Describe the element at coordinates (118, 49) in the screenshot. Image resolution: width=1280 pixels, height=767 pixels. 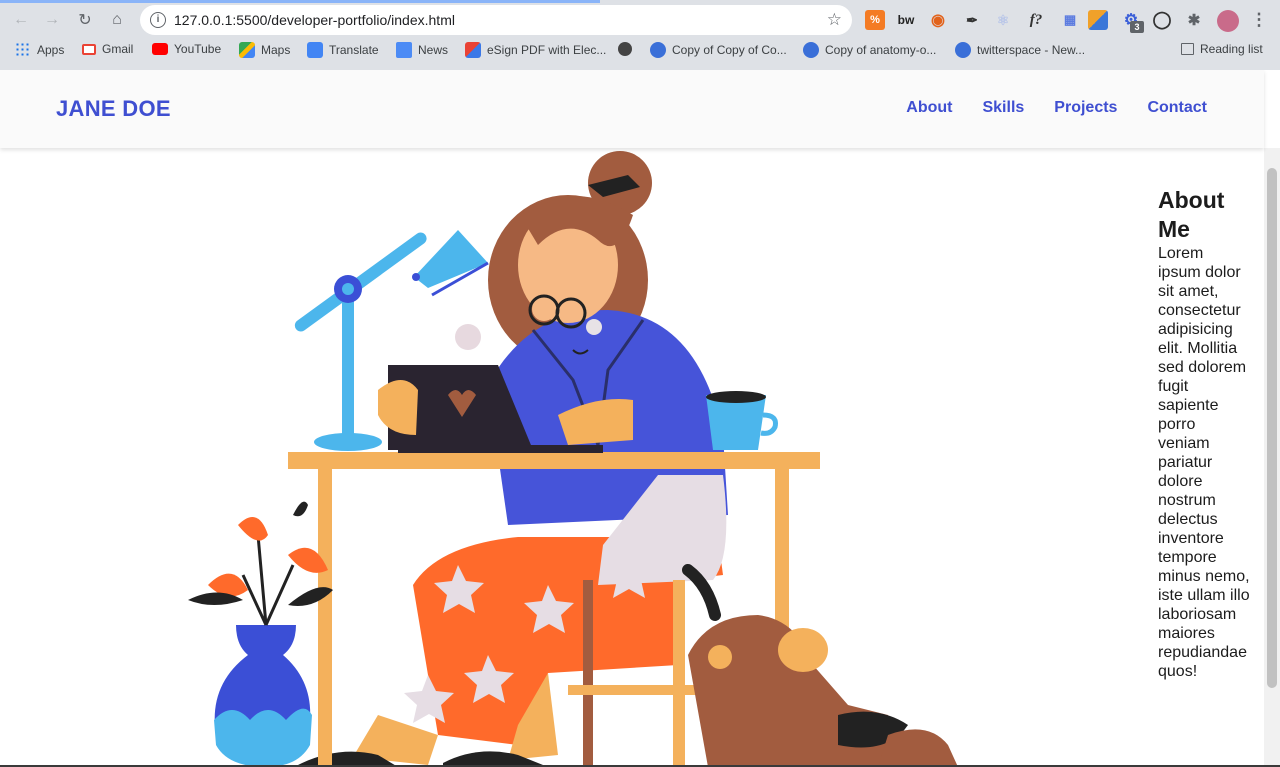
I see `bookmark-label: Gmail` at that location.